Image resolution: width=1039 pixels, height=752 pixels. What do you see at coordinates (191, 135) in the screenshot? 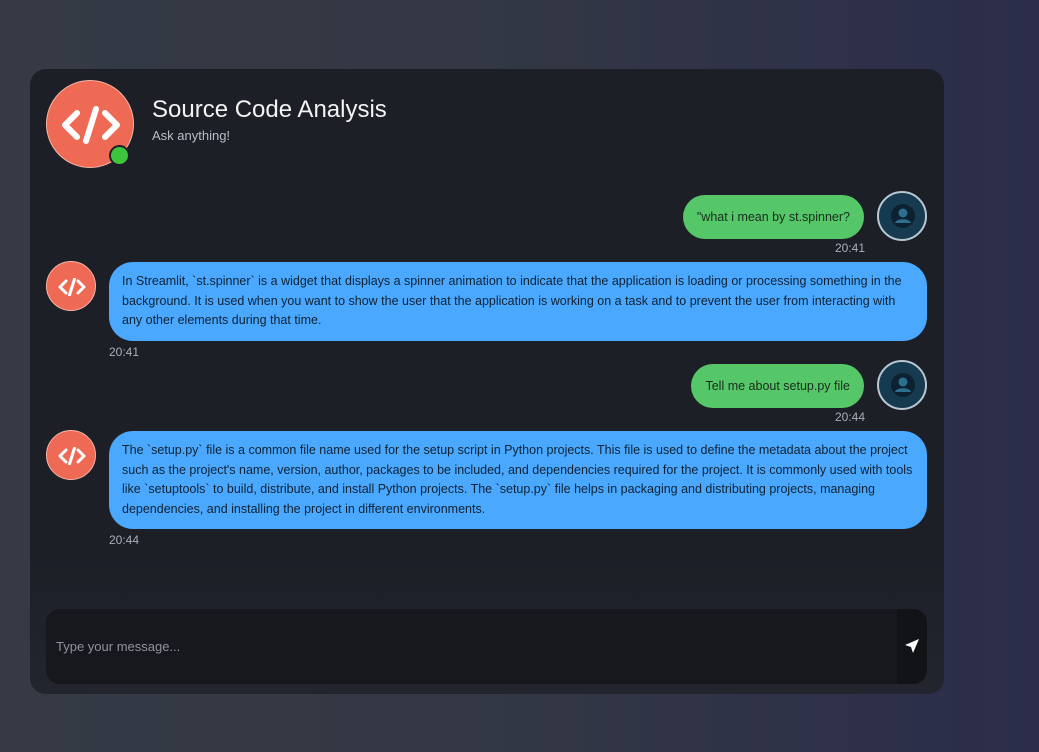
I see `page-subtitle: Ask anything!` at bounding box center [191, 135].